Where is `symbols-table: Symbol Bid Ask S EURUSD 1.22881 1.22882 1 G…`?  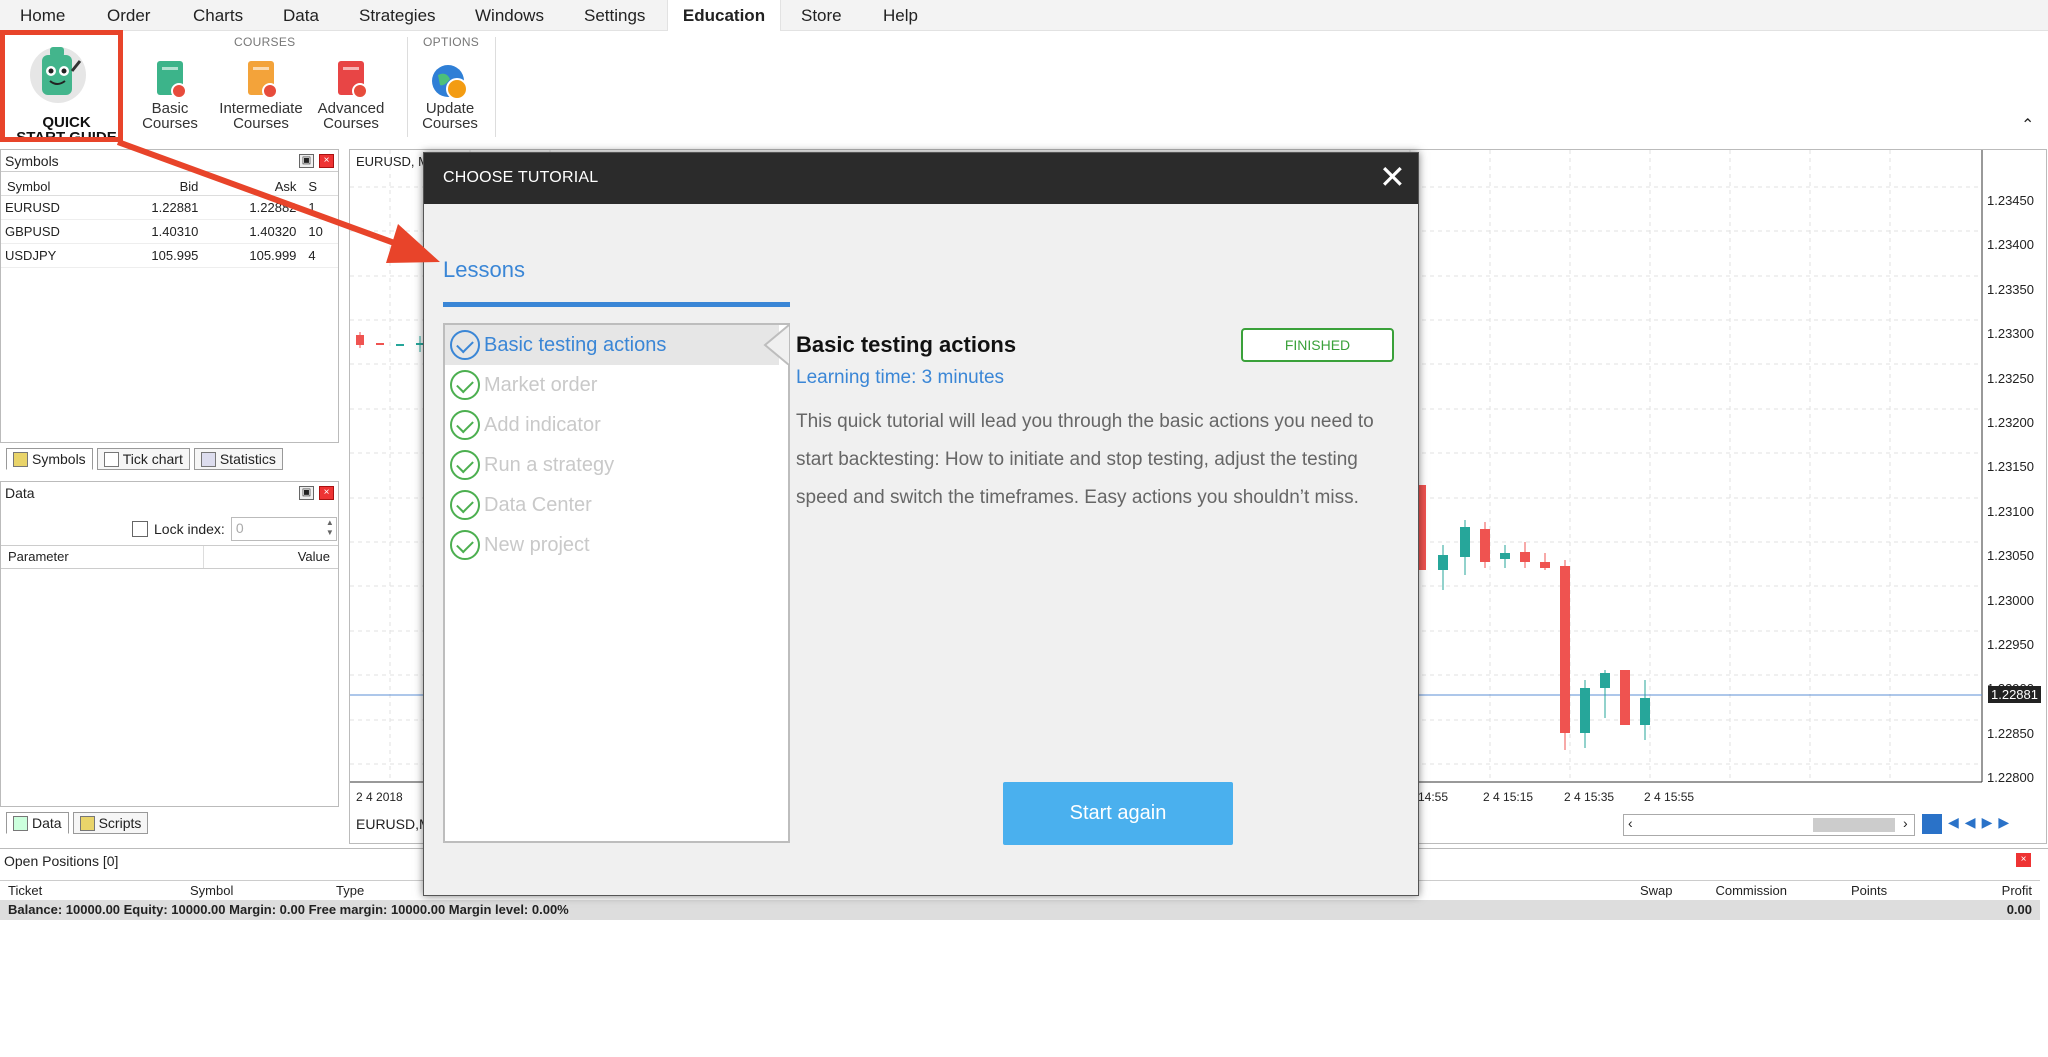
symbols-table: Symbol Bid Ask S EURUSD 1.22881 1.22882 1 G… is located at coordinates (169, 223).